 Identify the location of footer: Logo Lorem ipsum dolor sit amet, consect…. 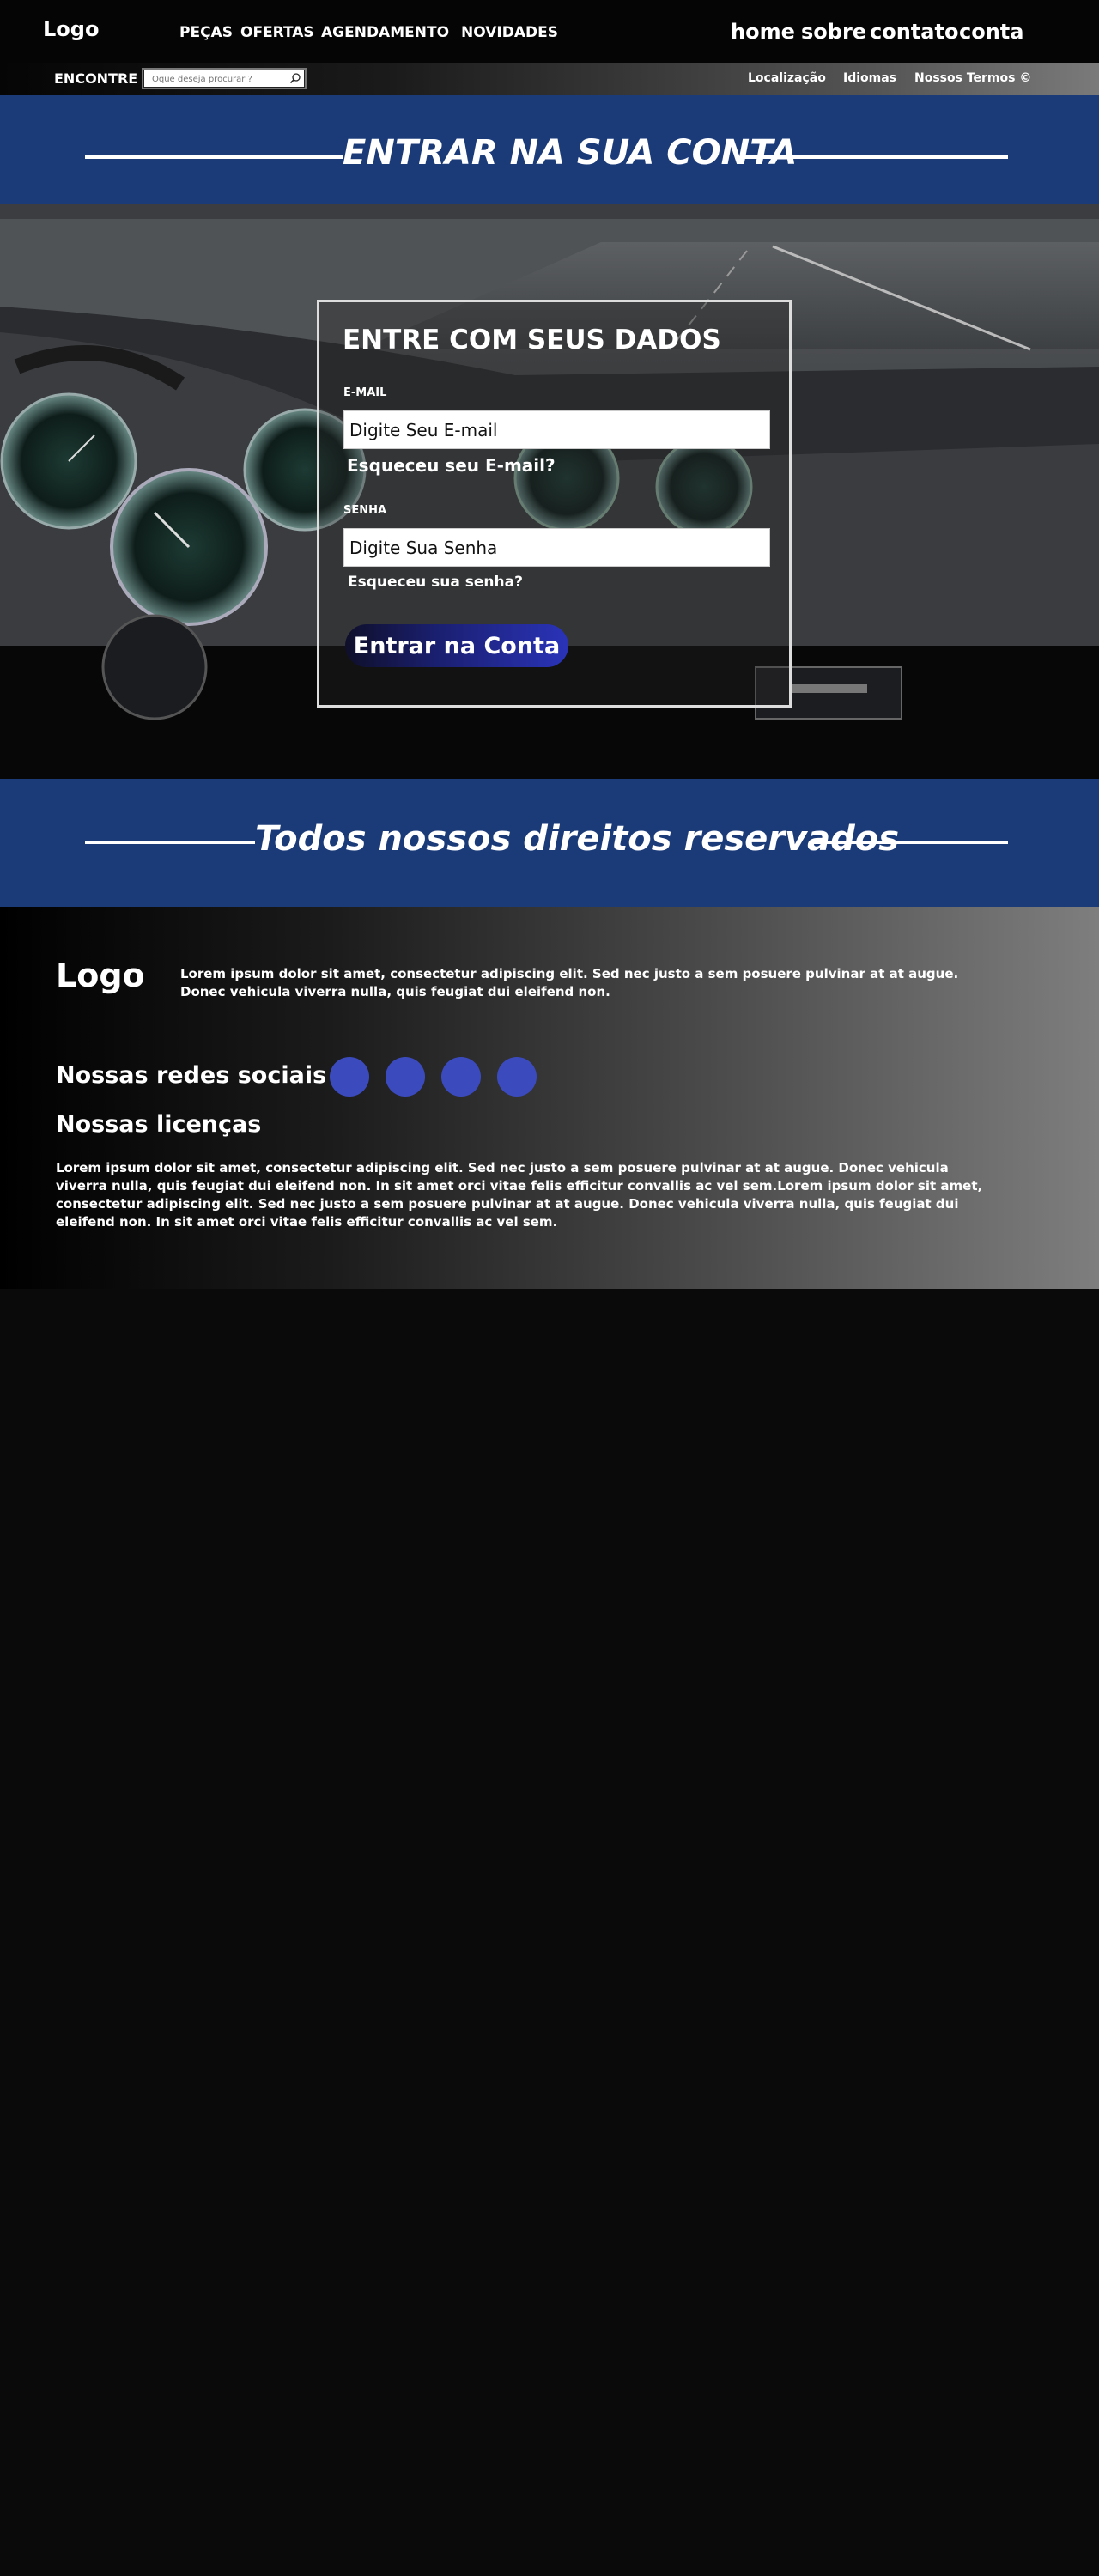
(549, 1098).